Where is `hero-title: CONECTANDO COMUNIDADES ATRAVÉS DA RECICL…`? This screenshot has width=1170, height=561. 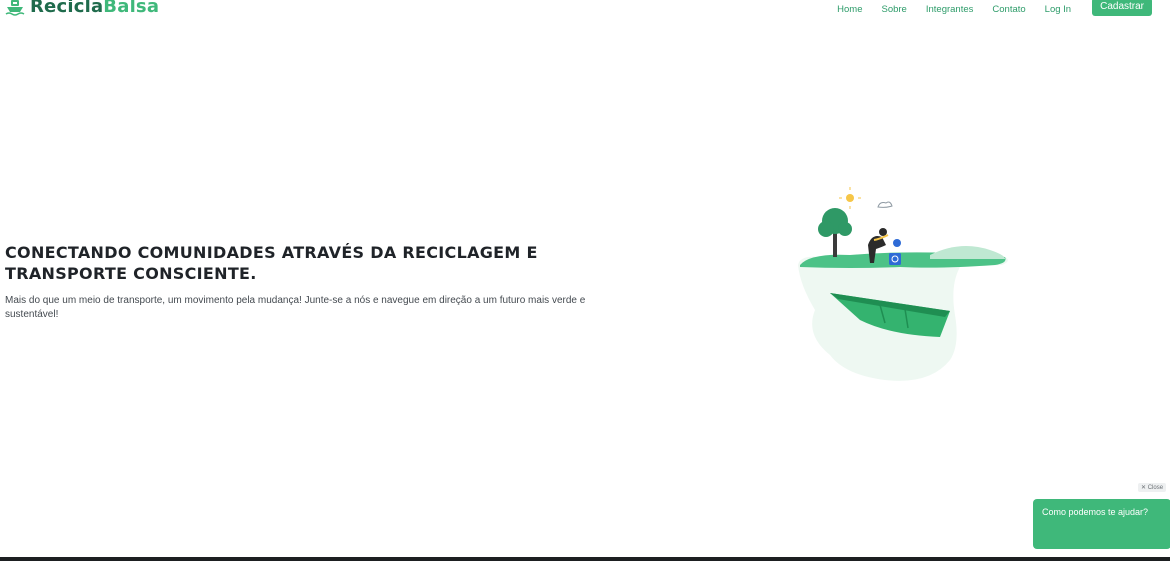
hero-title: CONECTANDO COMUNIDADES ATRAVÉS DA RECICL… is located at coordinates (271, 263).